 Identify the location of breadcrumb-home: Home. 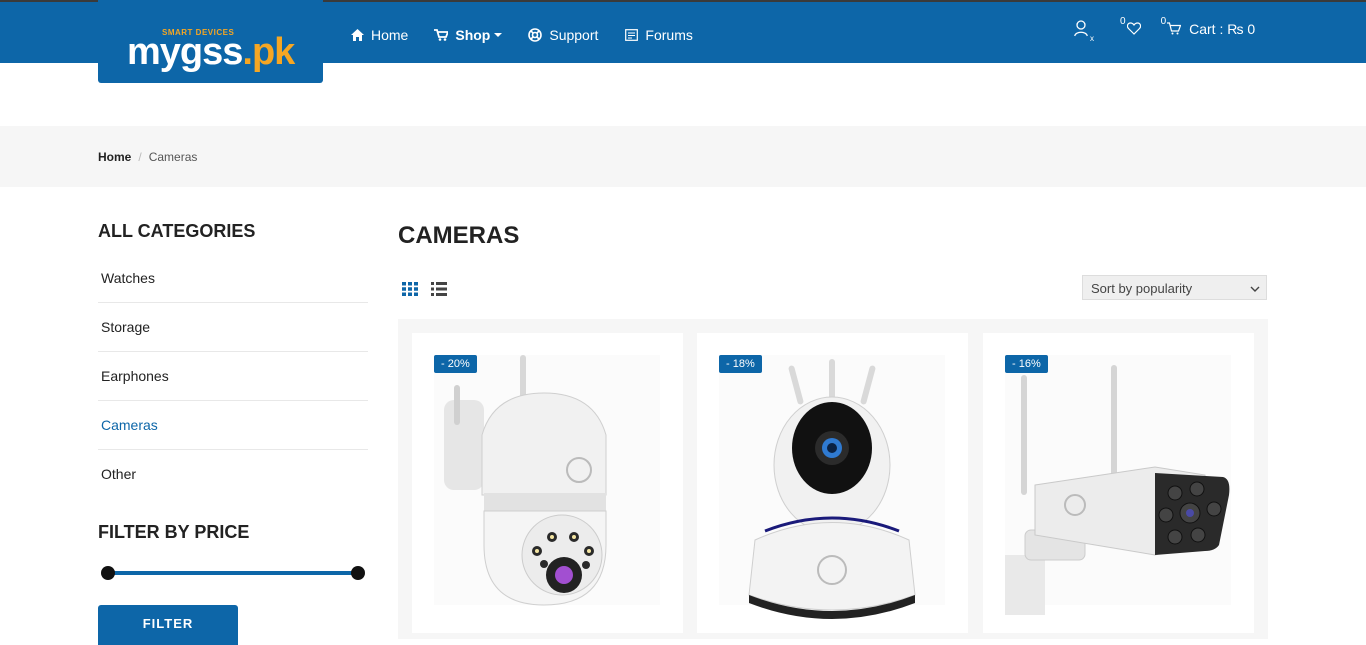
(114, 157).